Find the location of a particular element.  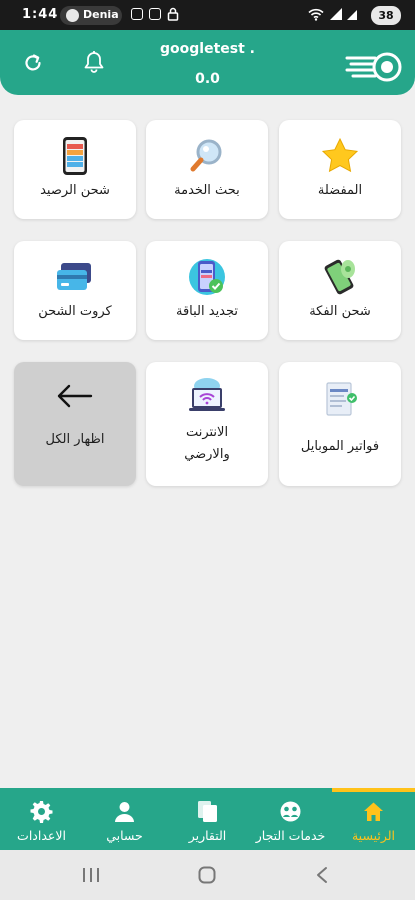

nav-item-my-account: حسابي is located at coordinates (124, 819).